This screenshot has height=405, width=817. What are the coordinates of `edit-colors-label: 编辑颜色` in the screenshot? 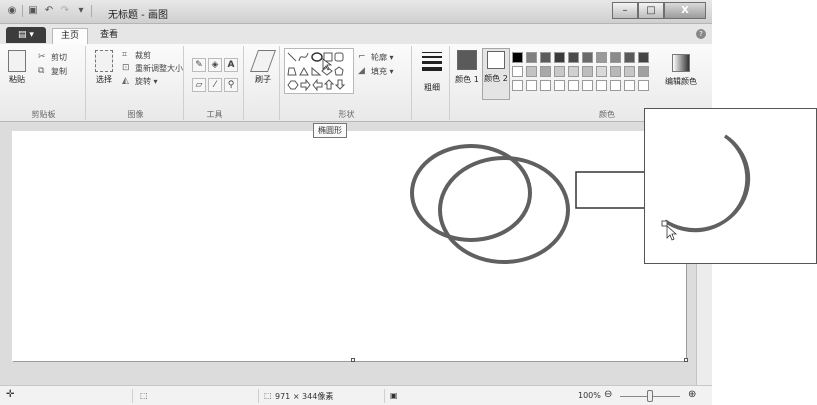 It's located at (681, 81).